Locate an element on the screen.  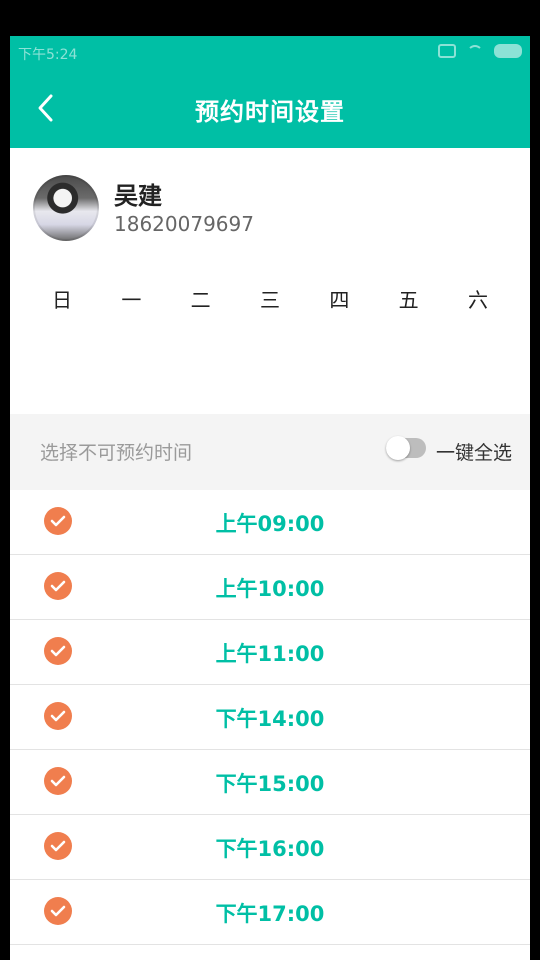
weekday-fri: 五 is located at coordinates (409, 298).